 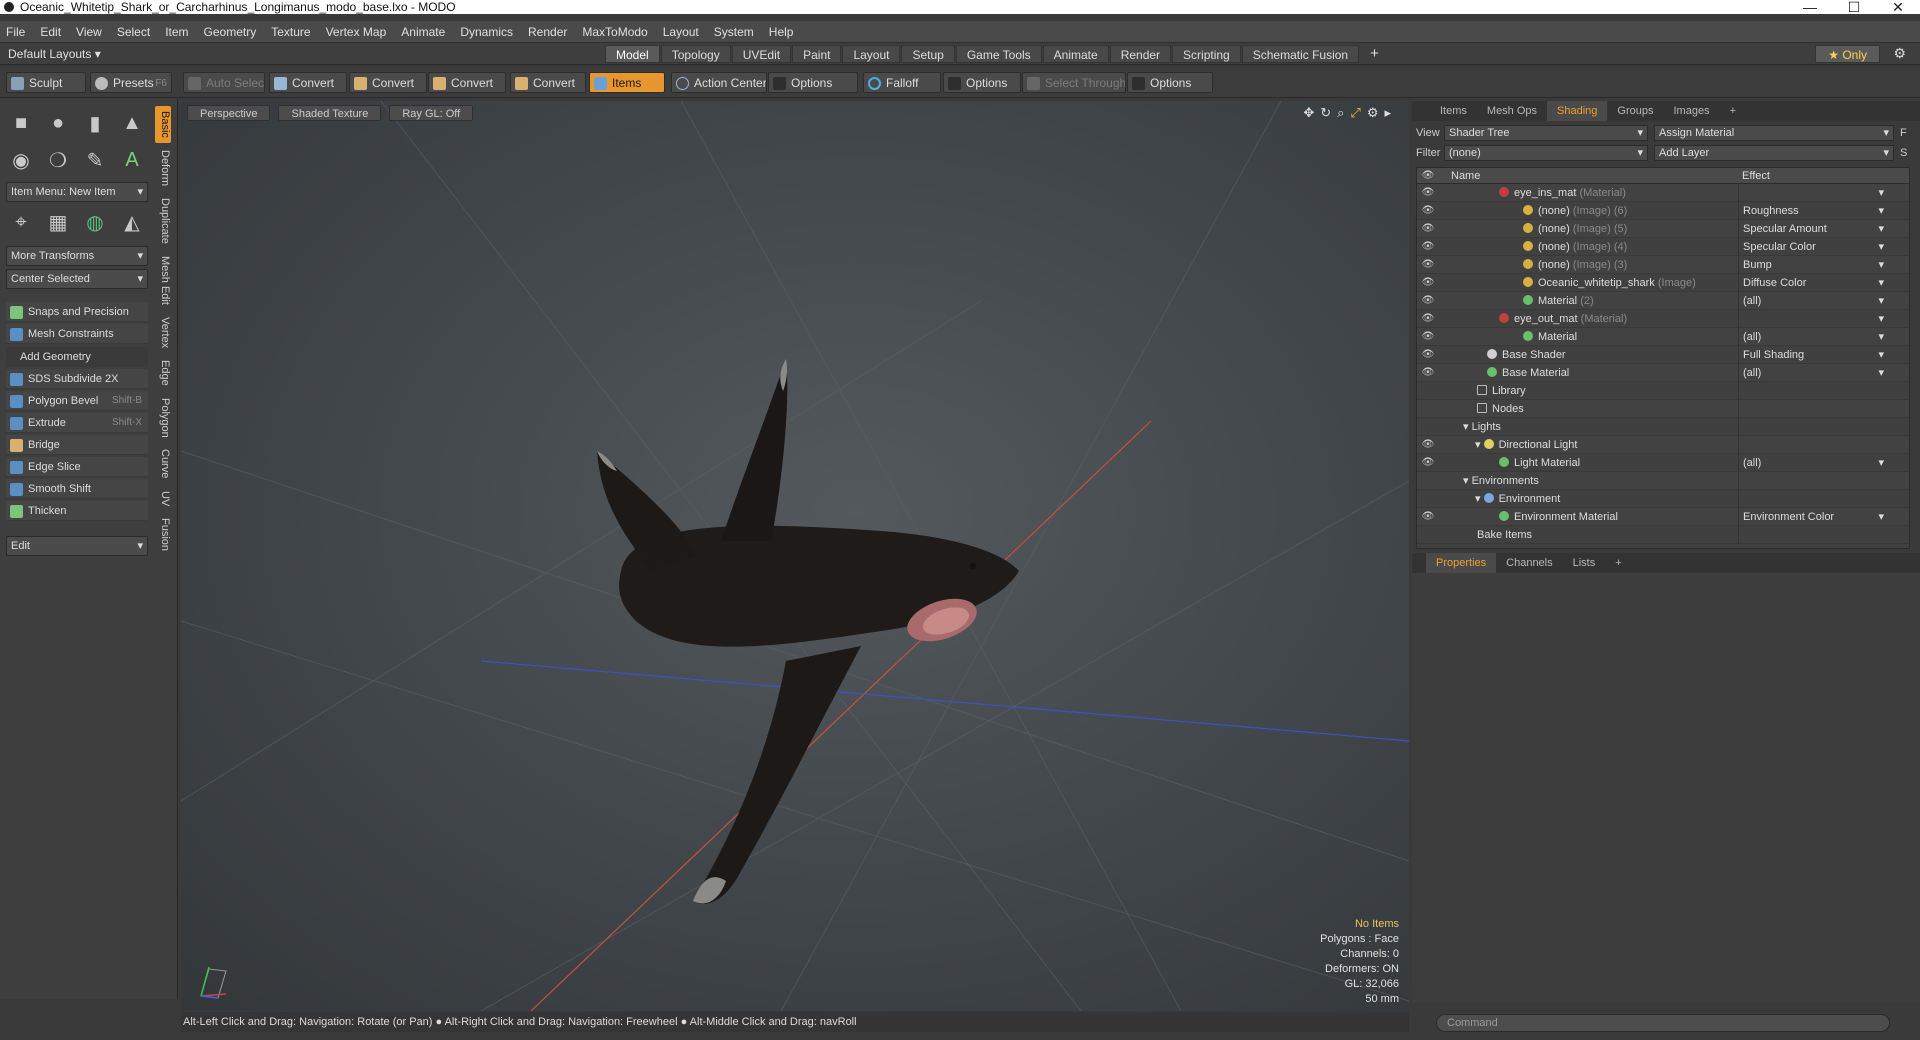 I want to click on tab-animate: Animate, so click(x=1075, y=54).